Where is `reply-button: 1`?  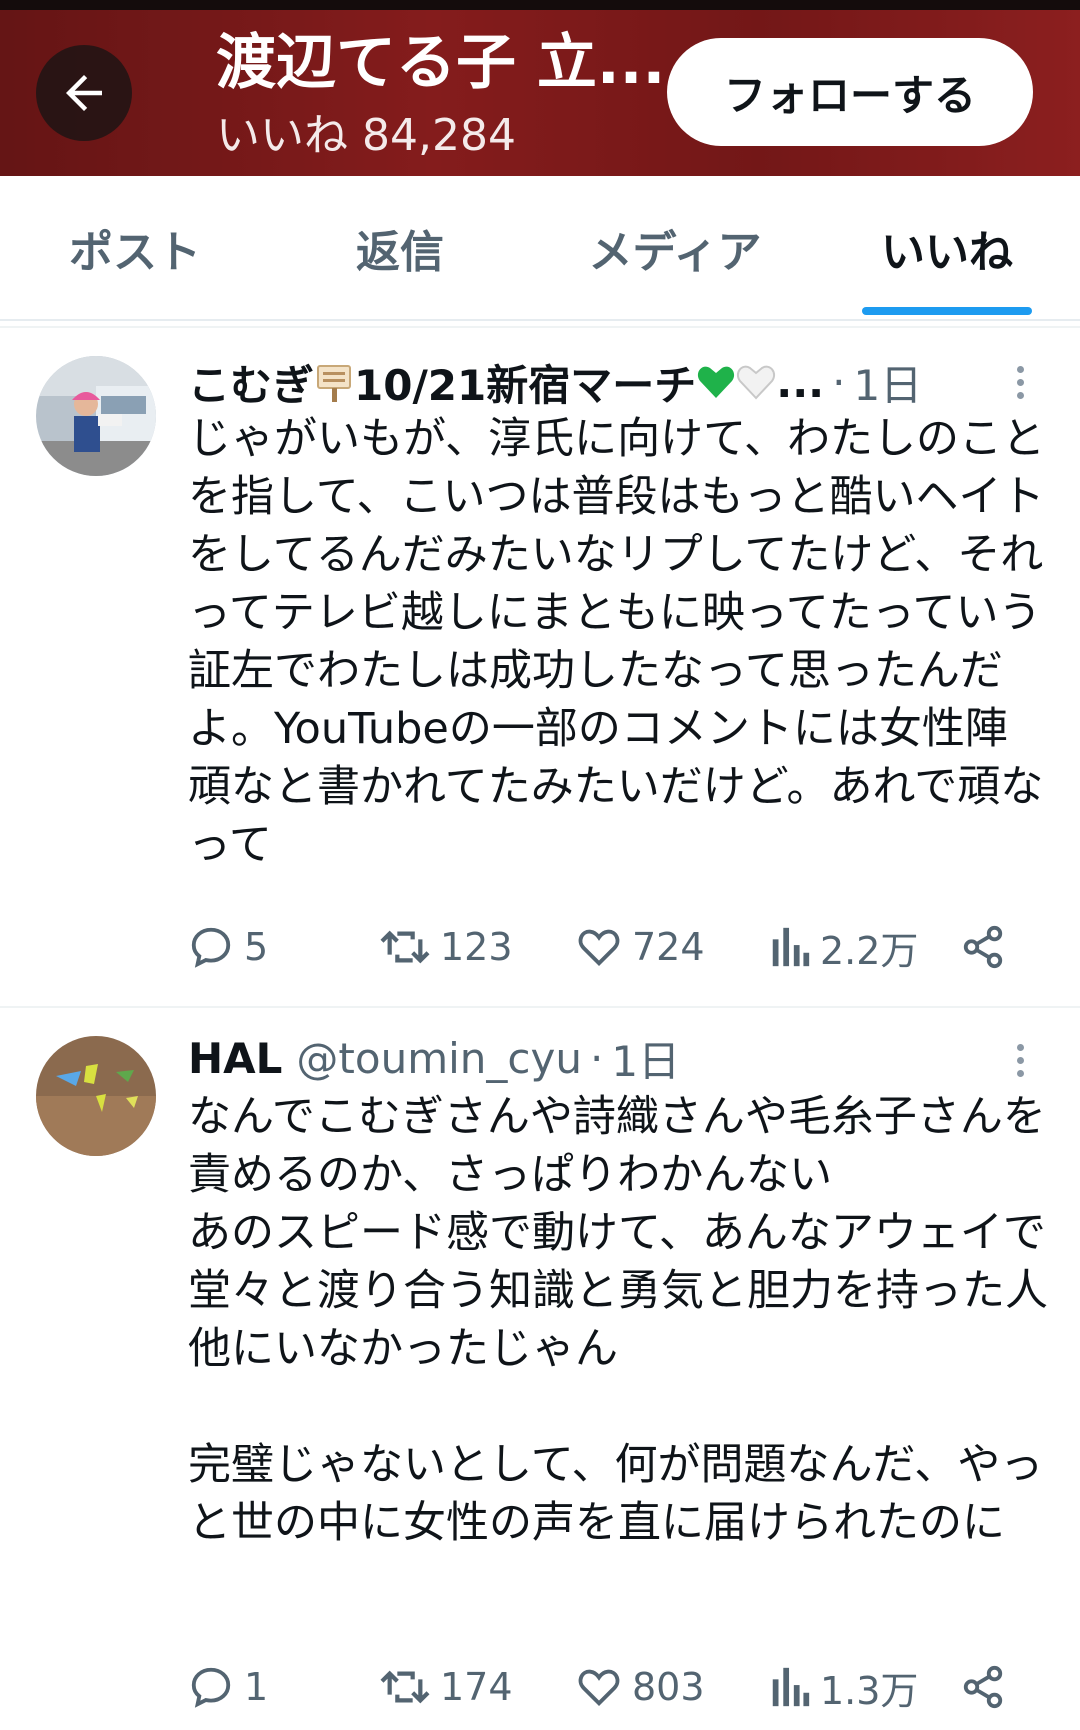
reply-button: 1 is located at coordinates (228, 1687).